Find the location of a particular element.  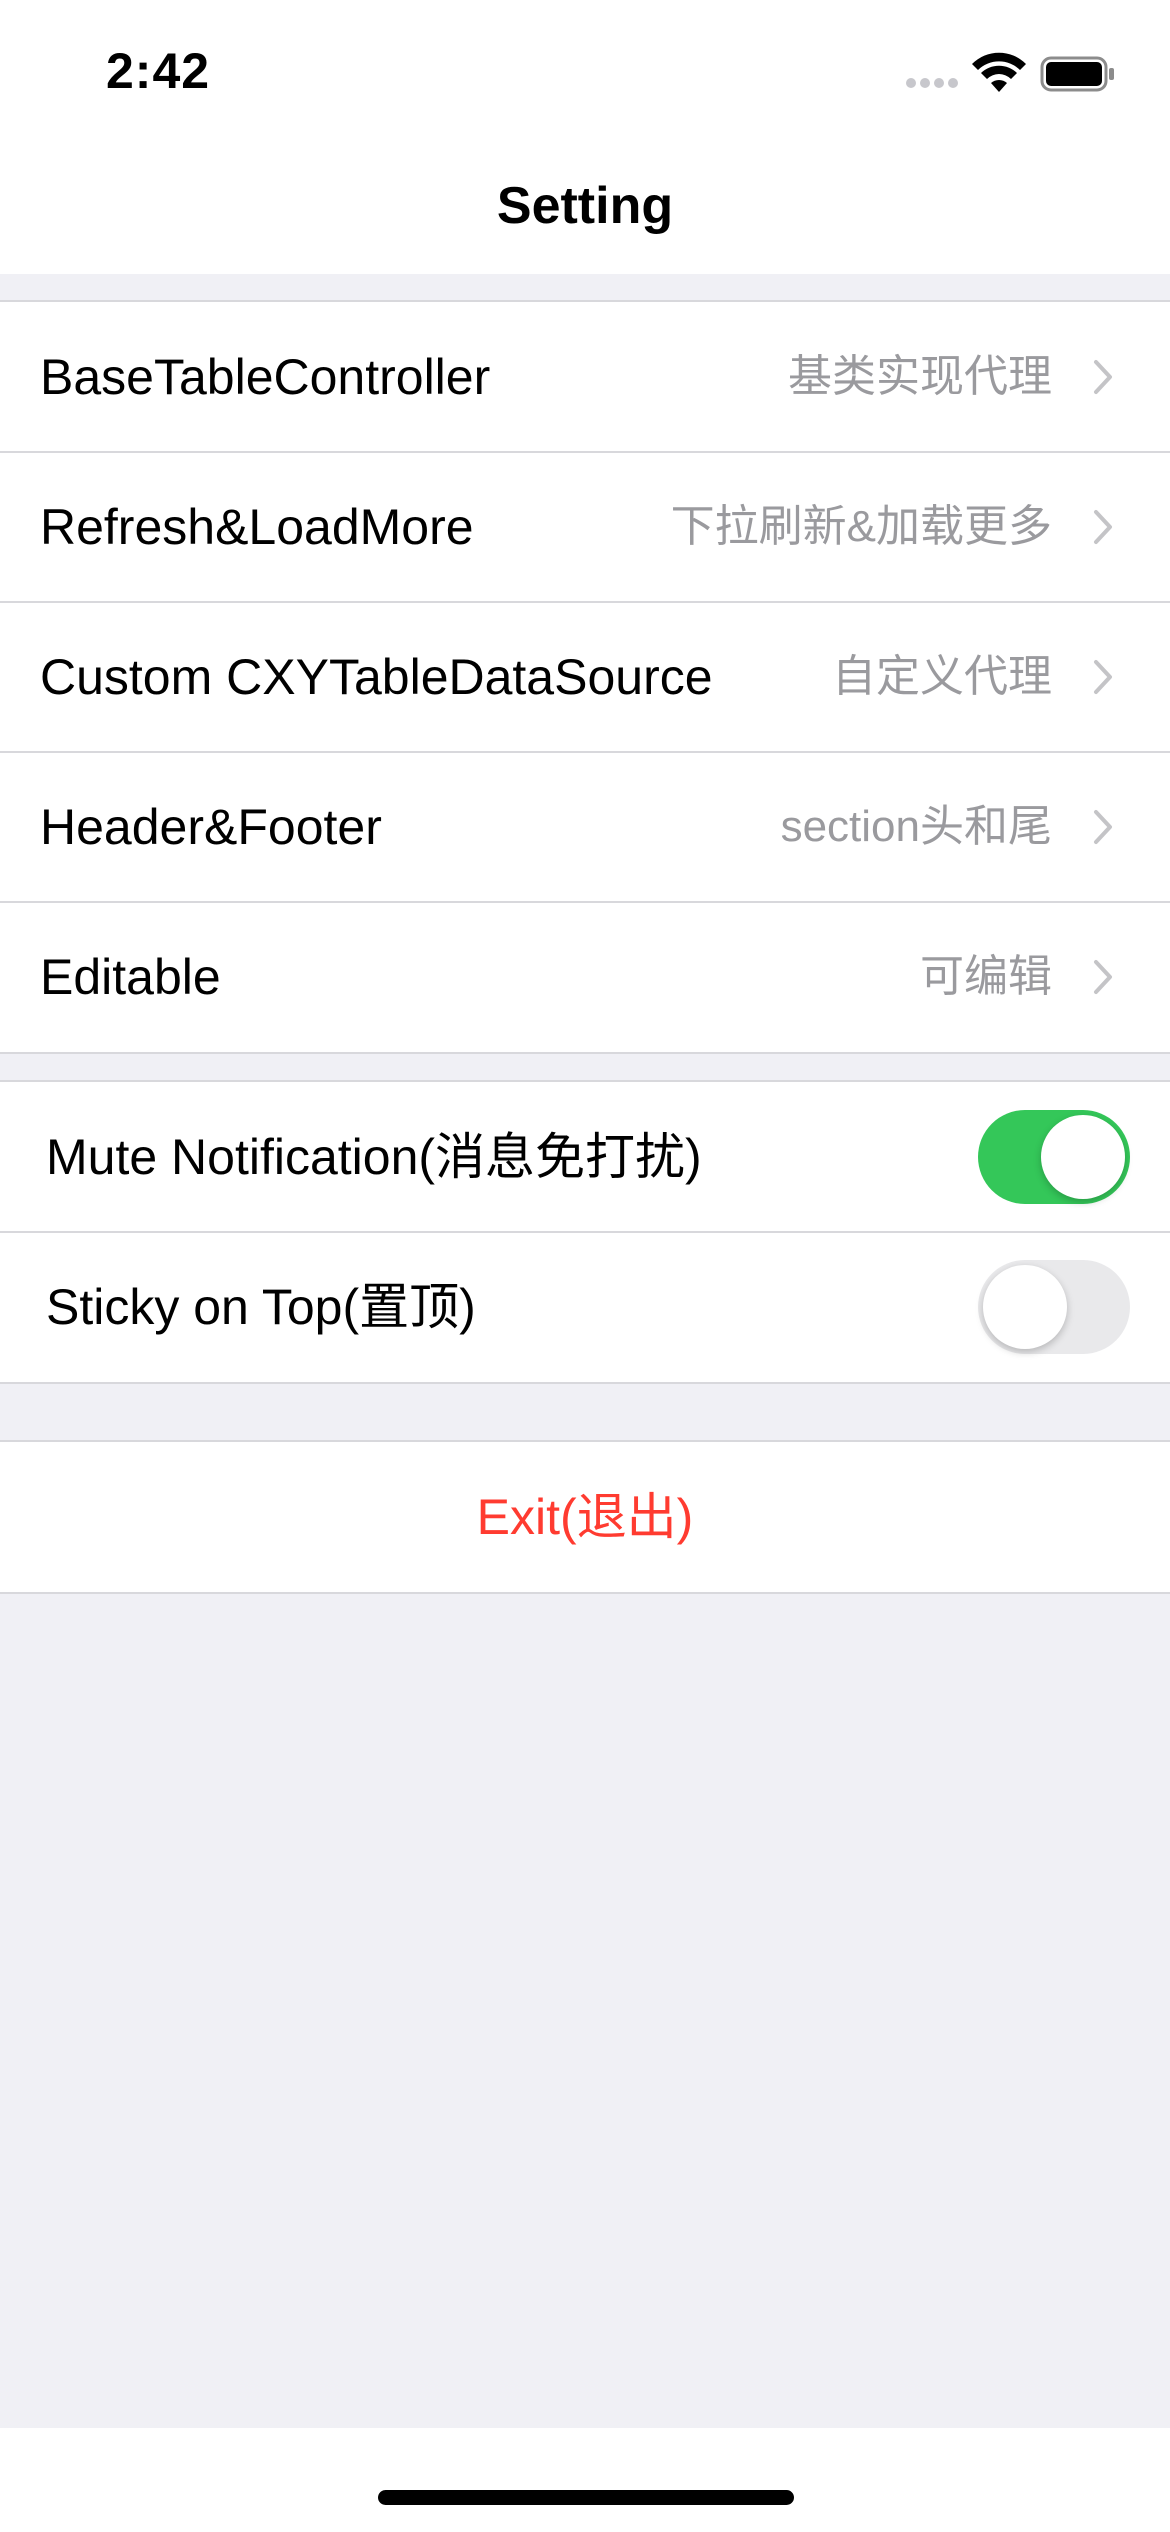

toggle-row-label: Sticky on Top(置顶) is located at coordinates (261, 1307).